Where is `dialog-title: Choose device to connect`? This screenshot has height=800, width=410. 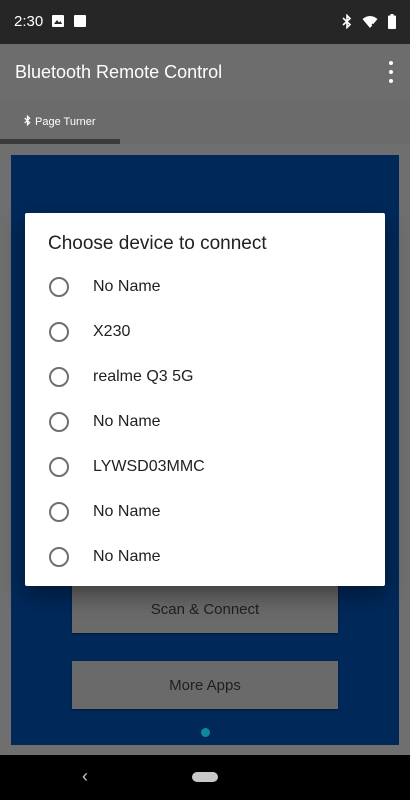
dialog-title: Choose device to connect is located at coordinates (157, 243).